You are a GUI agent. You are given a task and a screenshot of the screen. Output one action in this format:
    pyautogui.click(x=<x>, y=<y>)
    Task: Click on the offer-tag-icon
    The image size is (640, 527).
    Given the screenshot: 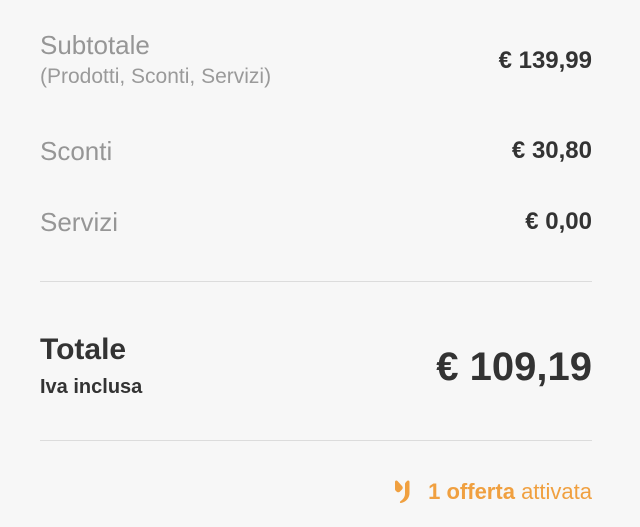 What is the action you would take?
    pyautogui.click(x=405, y=492)
    